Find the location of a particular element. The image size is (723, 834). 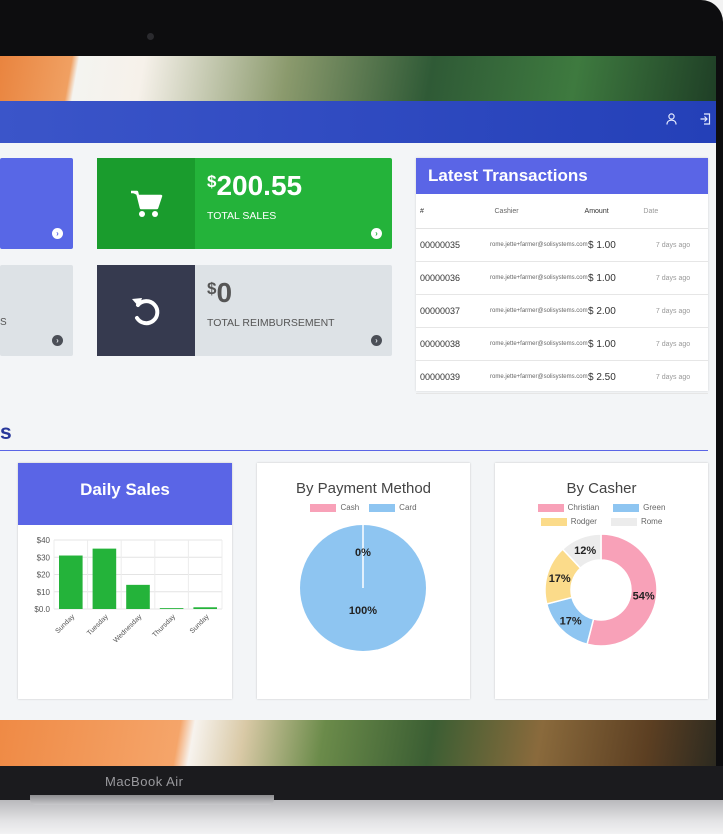

donut-label-green: 17% is located at coordinates (571, 621).